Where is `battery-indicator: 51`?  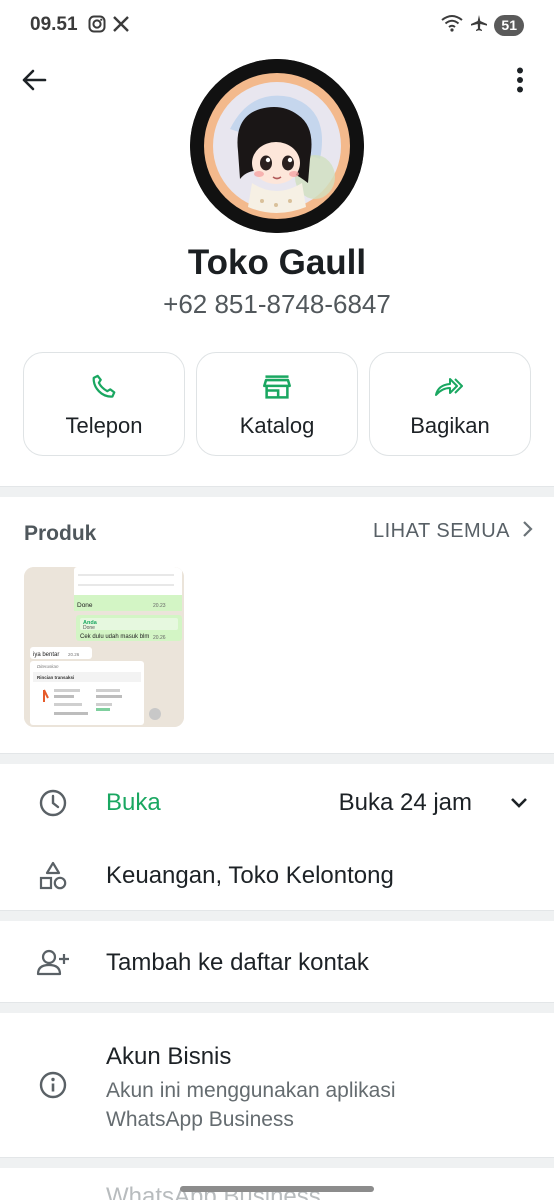
battery-indicator: 51 is located at coordinates (509, 25).